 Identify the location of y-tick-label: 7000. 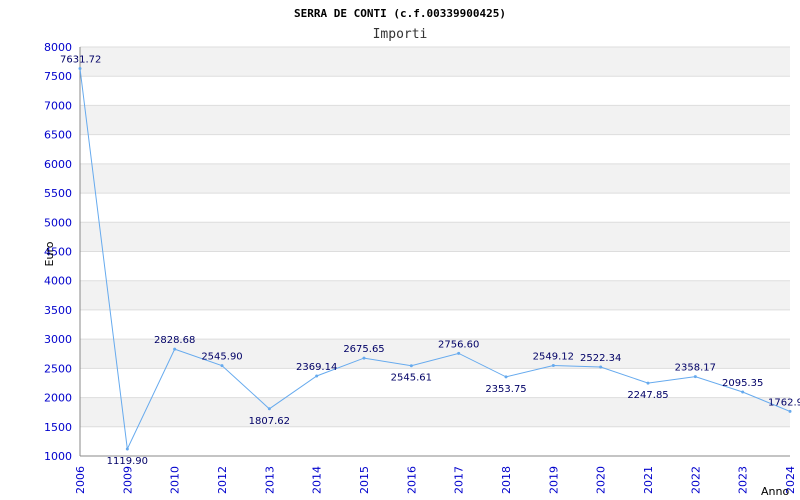
(58, 105).